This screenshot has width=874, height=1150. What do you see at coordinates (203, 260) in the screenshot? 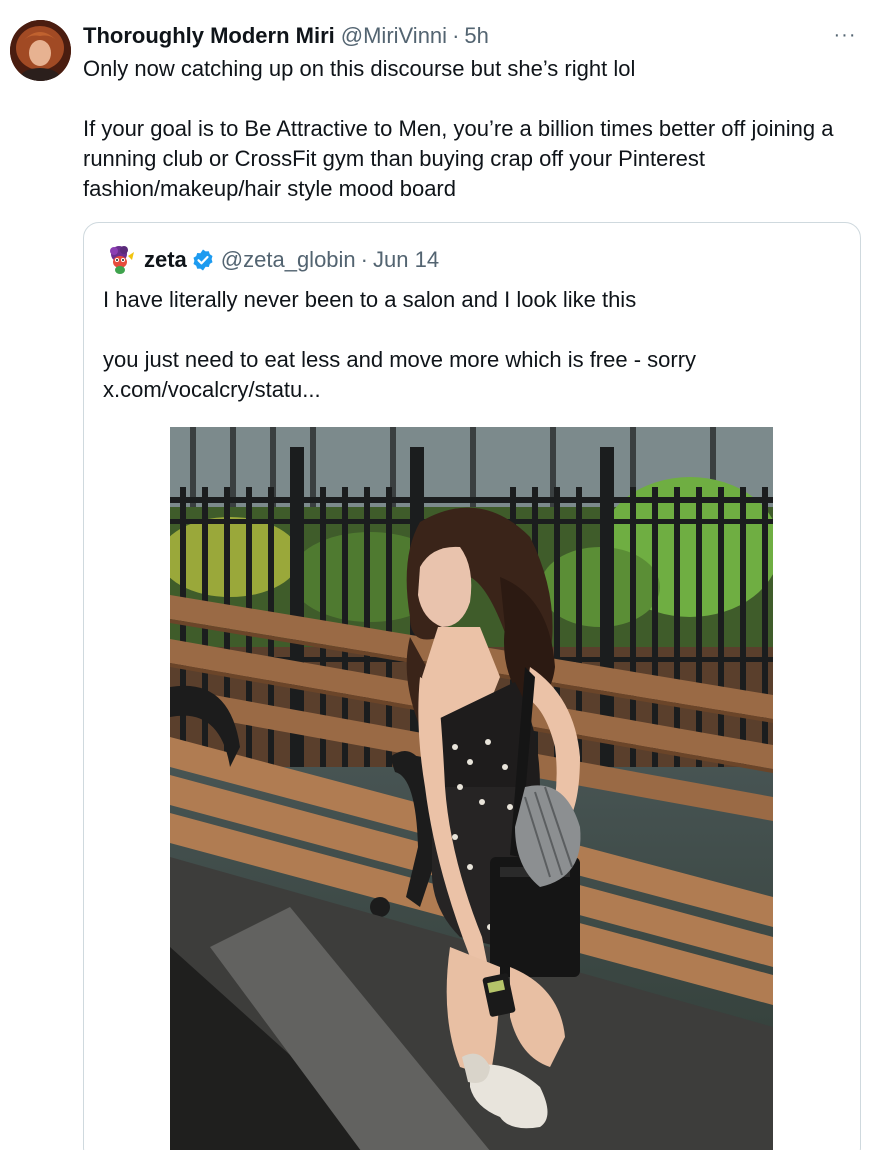
I see `verified-badge-icon` at bounding box center [203, 260].